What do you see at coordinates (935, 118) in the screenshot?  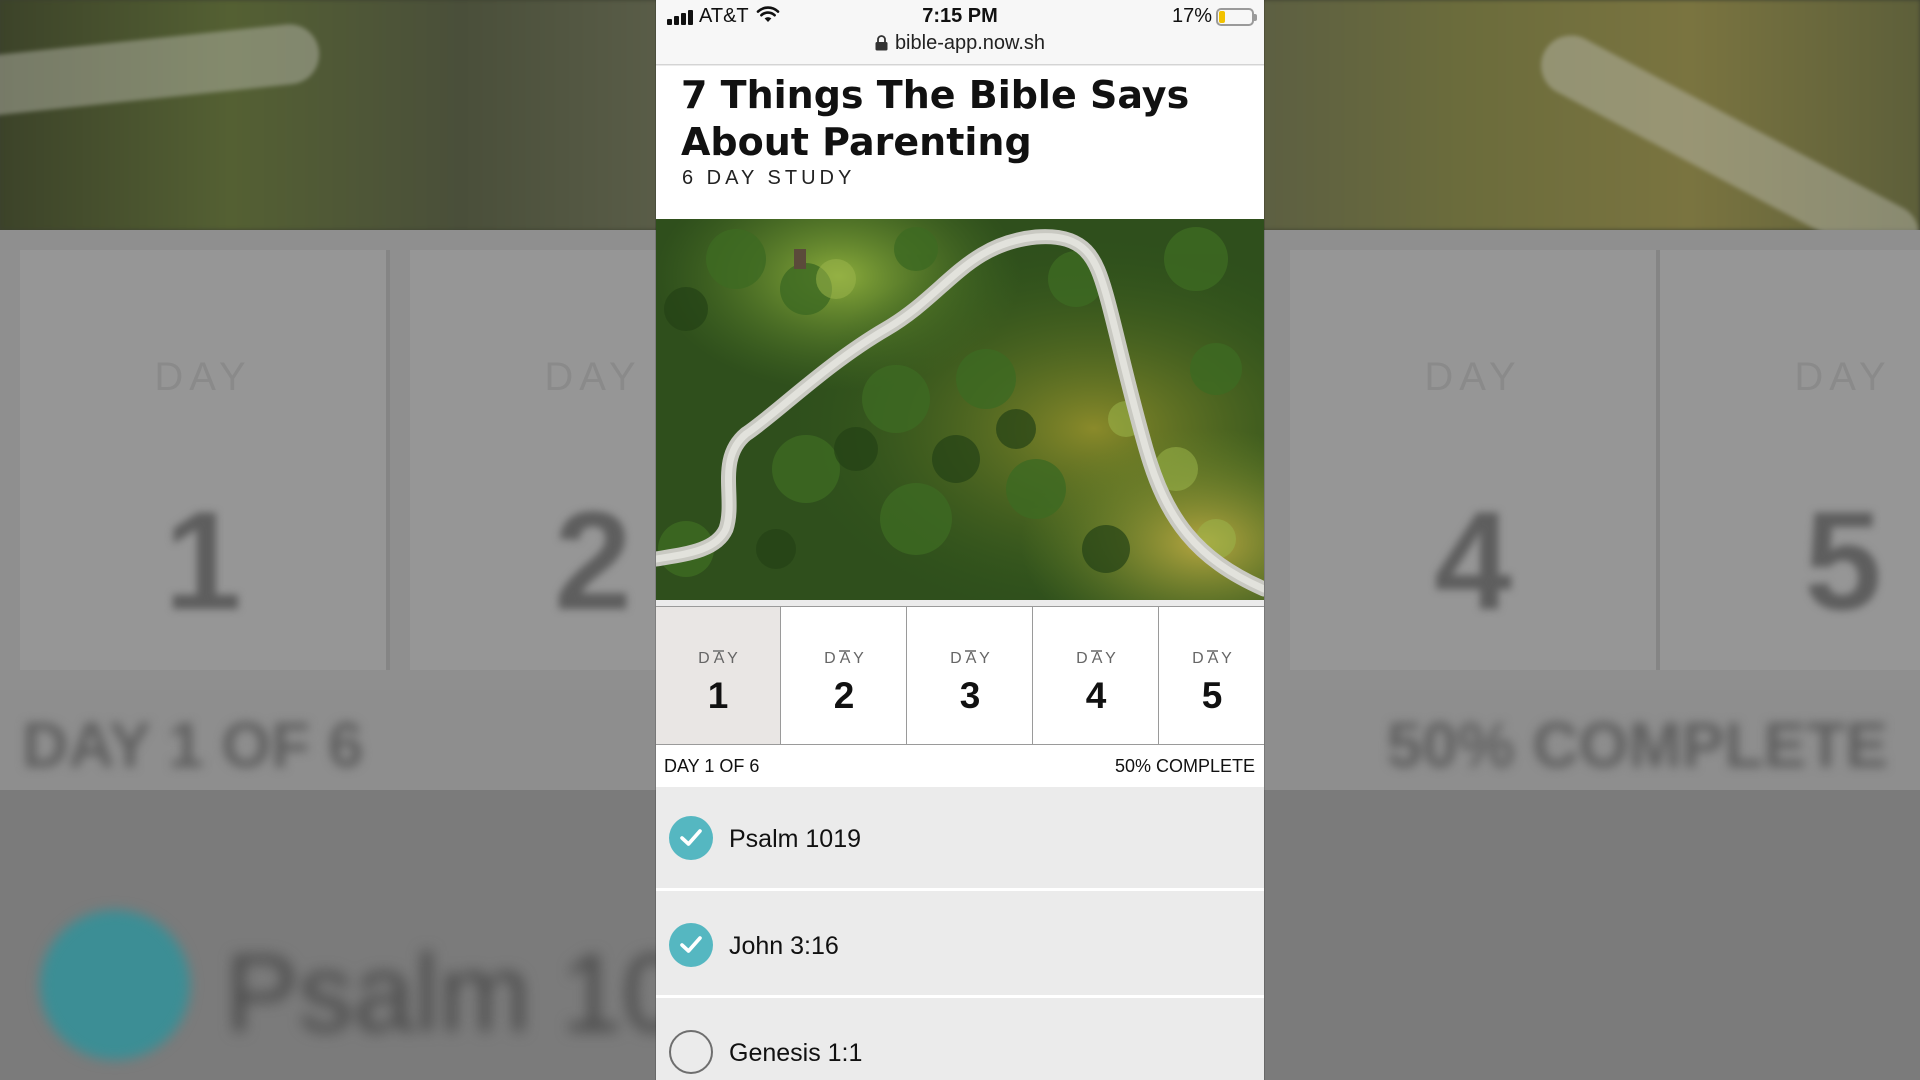 I see `study-title: 7 Things The Bible Says About Parenting` at bounding box center [935, 118].